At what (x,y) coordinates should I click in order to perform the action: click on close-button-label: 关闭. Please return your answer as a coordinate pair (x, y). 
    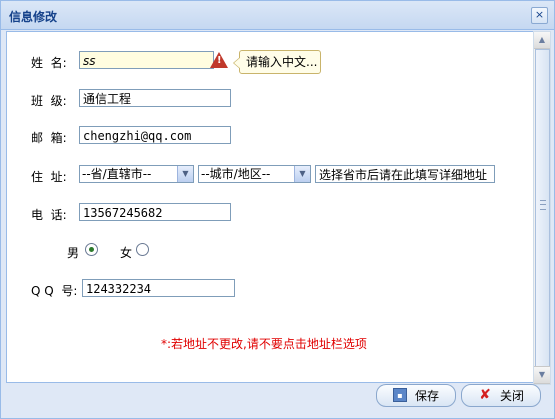
    Looking at the image, I should click on (512, 396).